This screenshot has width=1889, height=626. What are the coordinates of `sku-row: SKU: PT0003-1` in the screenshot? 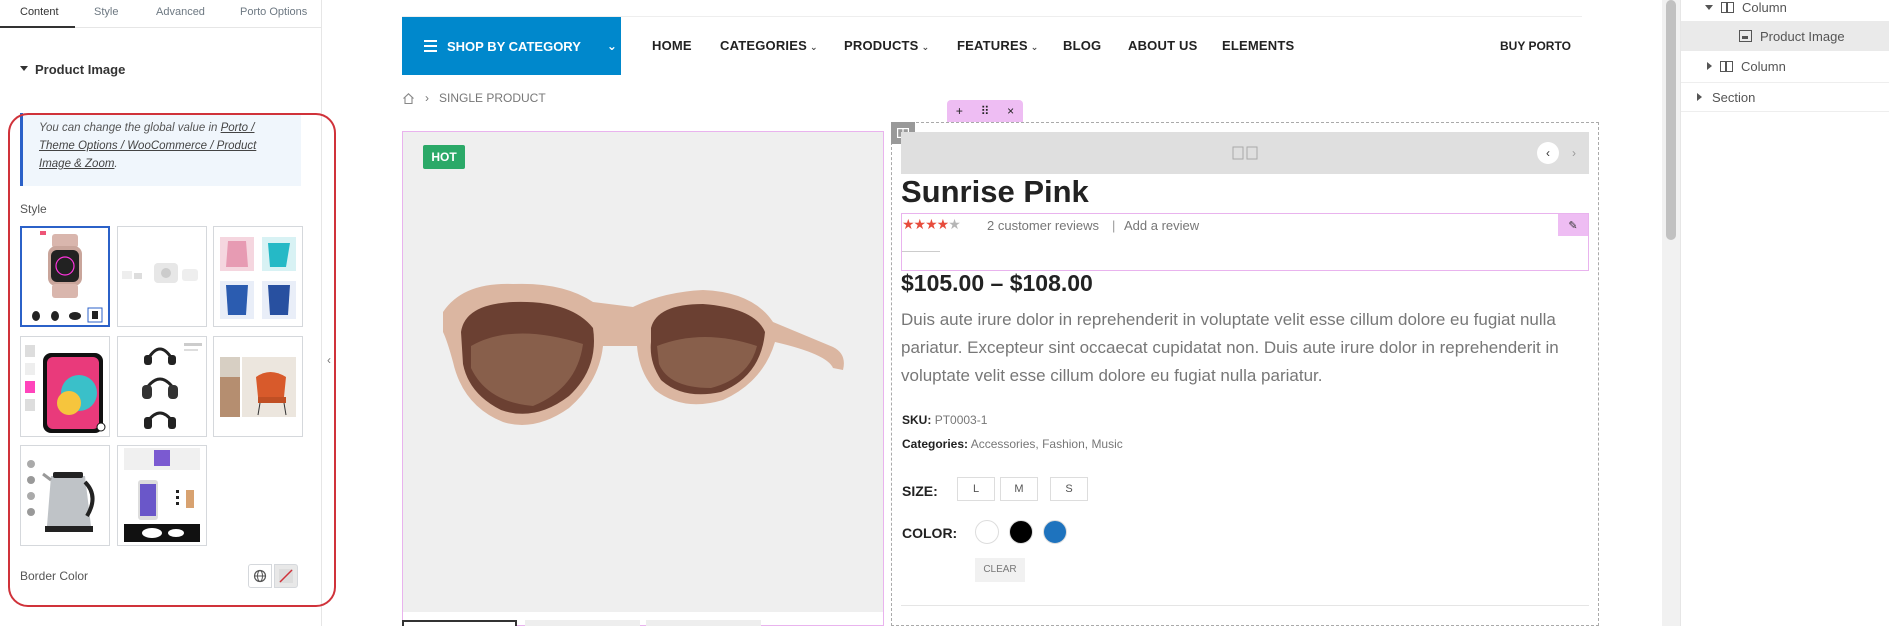 It's located at (944, 420).